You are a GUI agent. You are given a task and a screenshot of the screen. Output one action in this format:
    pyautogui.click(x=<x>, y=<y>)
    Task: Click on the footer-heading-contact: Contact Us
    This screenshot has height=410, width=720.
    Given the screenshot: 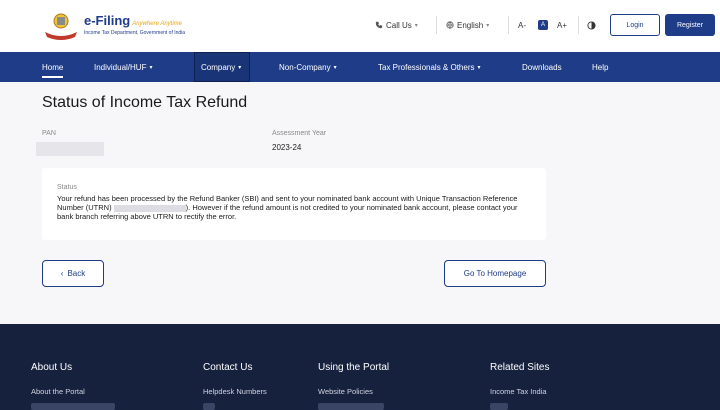 What is the action you would take?
    pyautogui.click(x=228, y=367)
    